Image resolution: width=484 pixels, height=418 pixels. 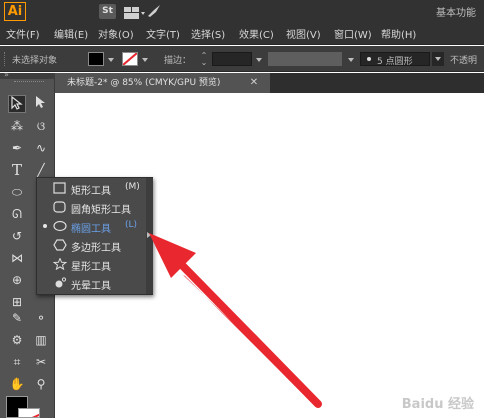 I want to click on flyout-shortcut: (M), so click(x=132, y=187).